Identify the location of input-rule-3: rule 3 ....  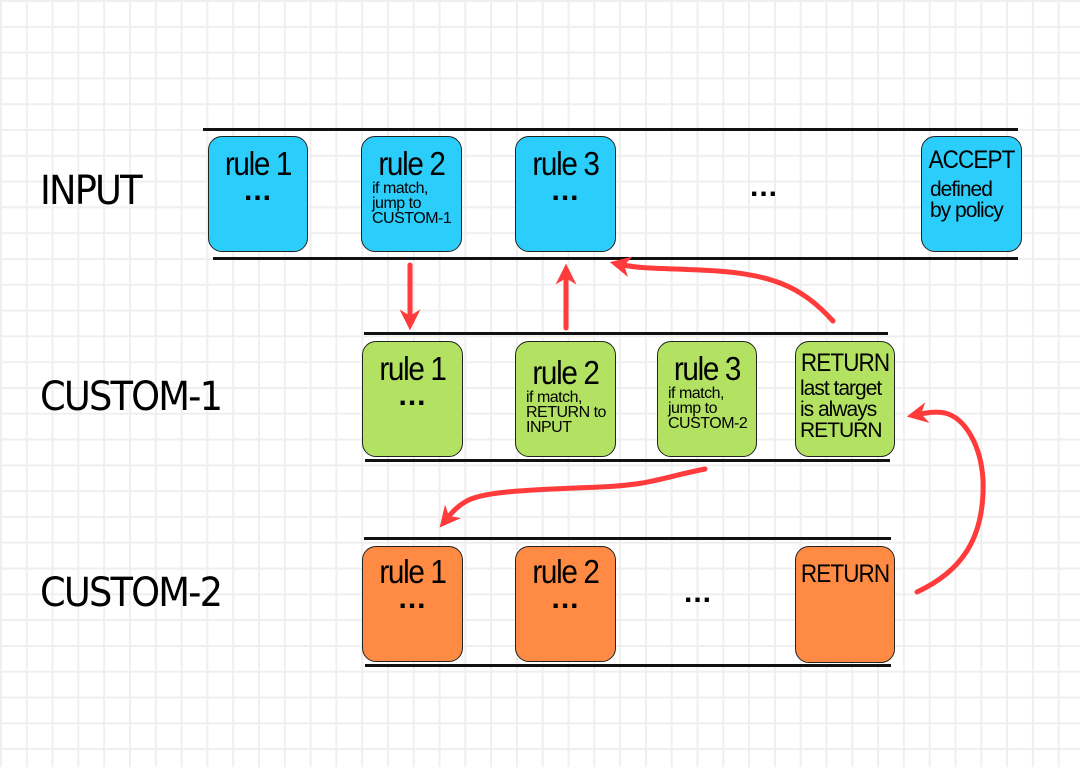
(565, 194).